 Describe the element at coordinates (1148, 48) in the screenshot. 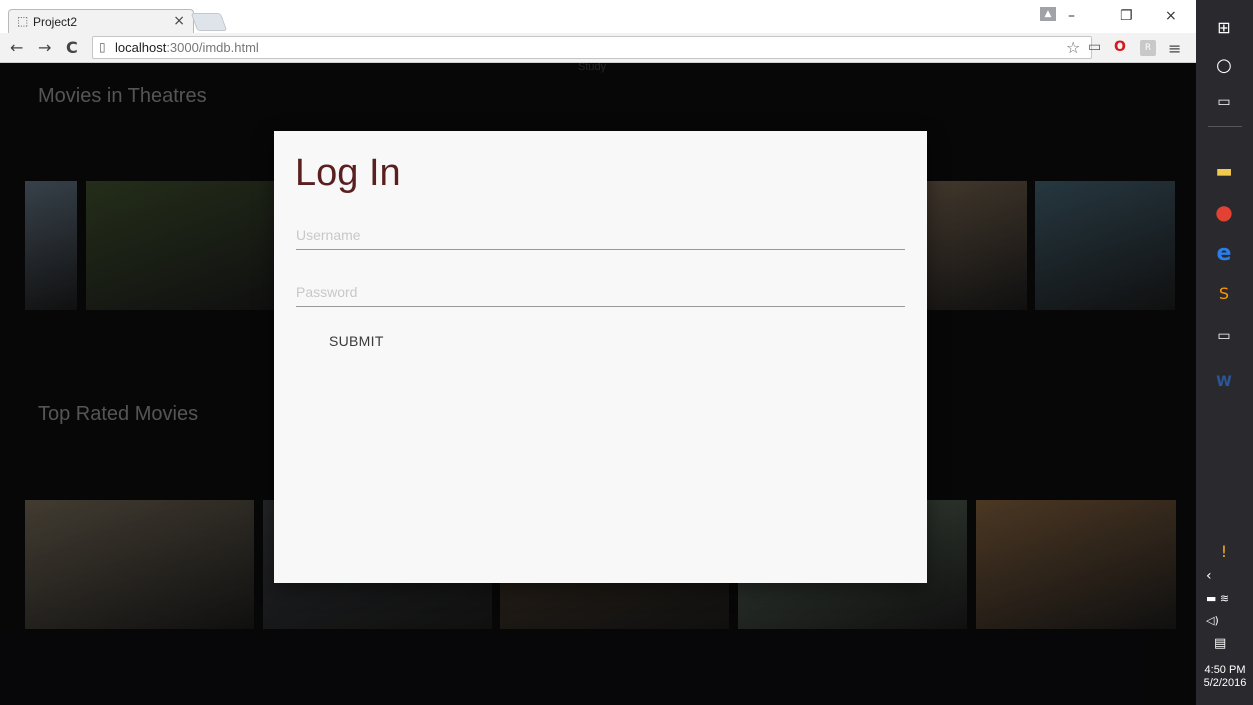

I see `extension-icon: R` at that location.